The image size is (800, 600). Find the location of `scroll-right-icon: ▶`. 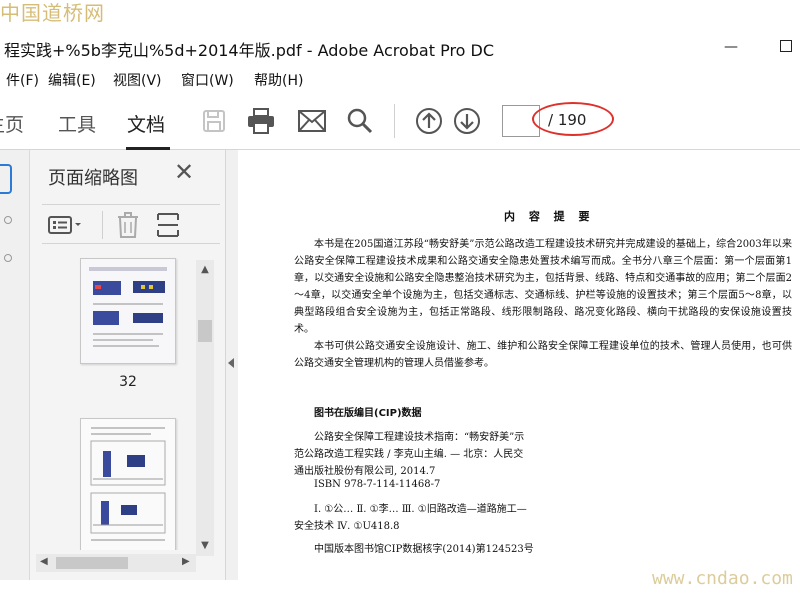

scroll-right-icon: ▶ is located at coordinates (186, 561).